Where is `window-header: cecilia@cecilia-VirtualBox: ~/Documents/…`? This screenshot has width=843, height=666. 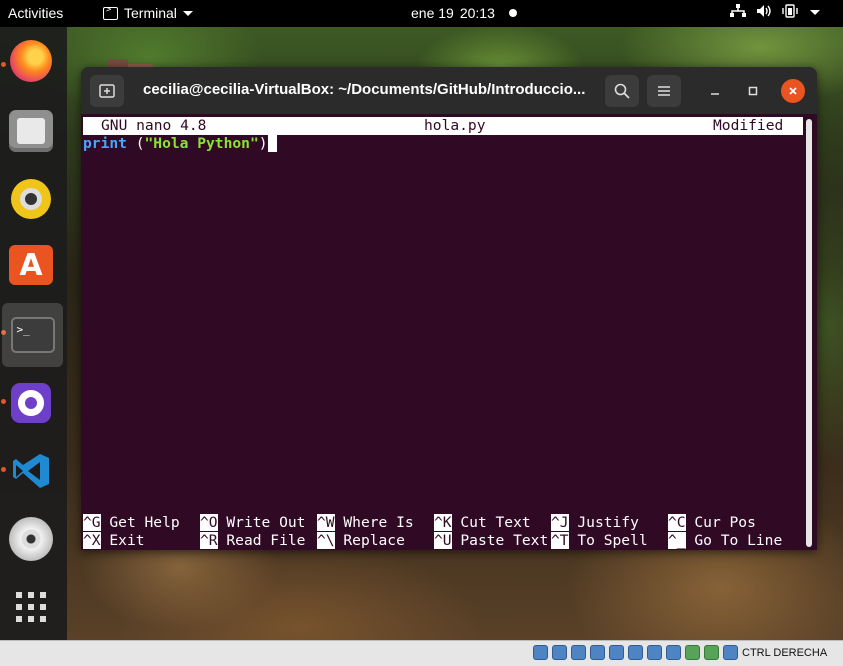
window-header: cecilia@cecilia-VirtualBox: ~/Documents/… is located at coordinates (449, 90).